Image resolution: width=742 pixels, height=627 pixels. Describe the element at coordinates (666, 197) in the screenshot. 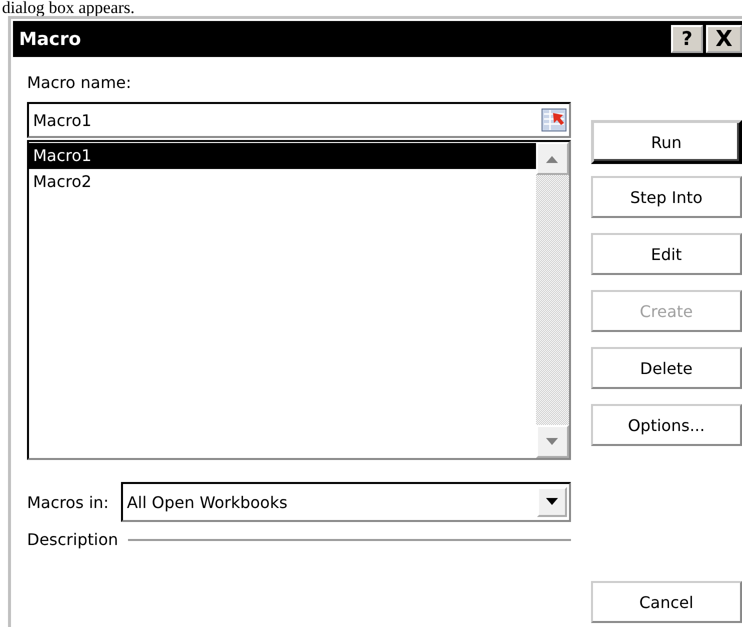

I see `dialog-button: Step Into` at that location.